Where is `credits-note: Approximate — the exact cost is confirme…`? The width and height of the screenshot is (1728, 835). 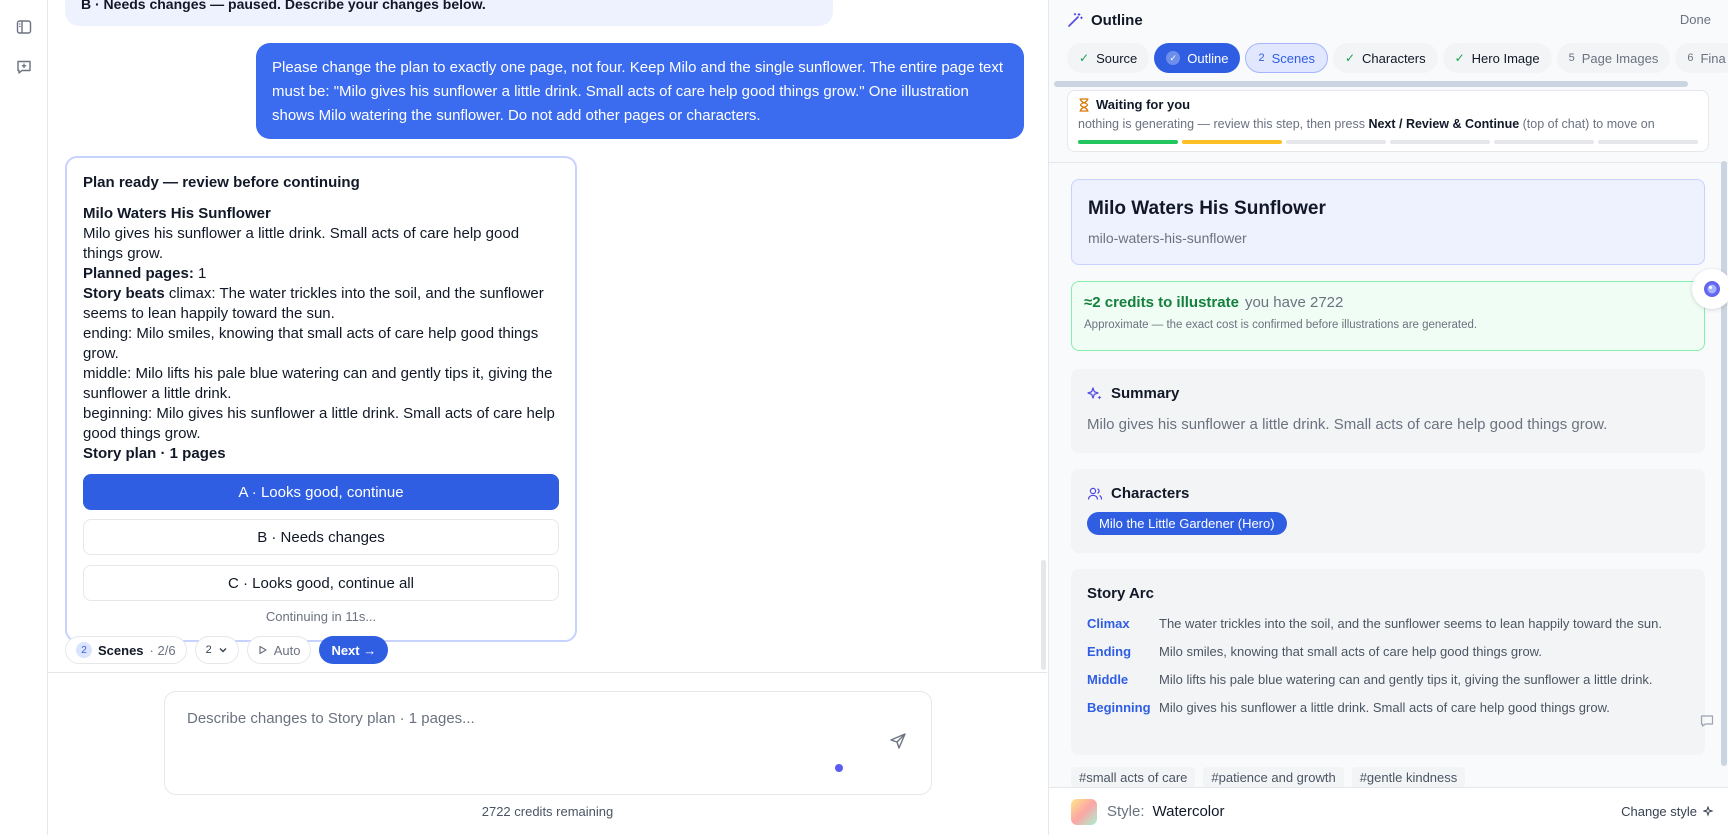 credits-note: Approximate — the exact cost is confirme… is located at coordinates (1281, 325).